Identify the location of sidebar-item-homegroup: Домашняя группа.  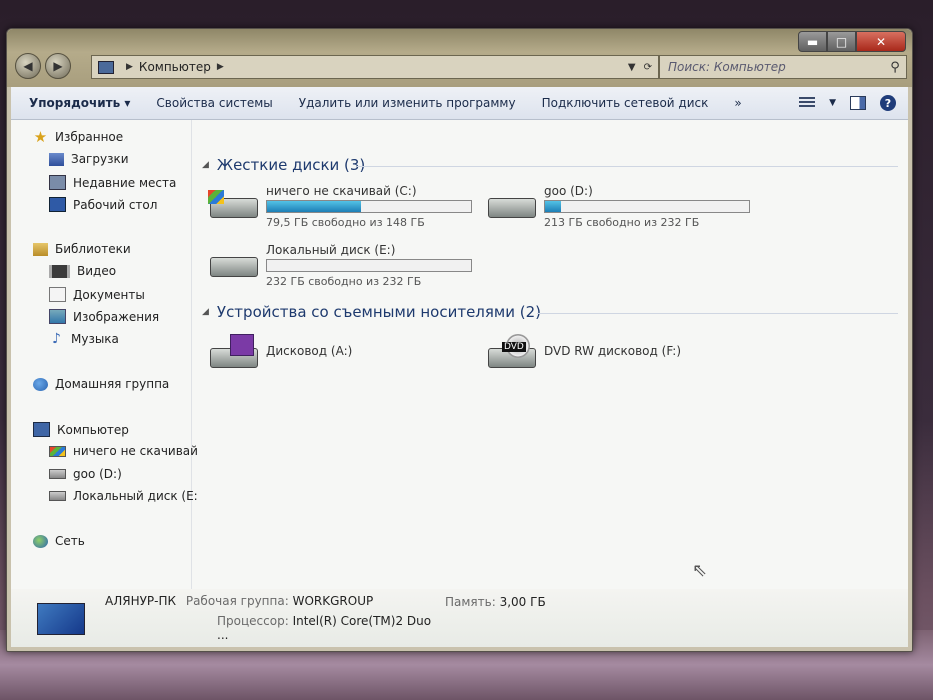
(101, 384).